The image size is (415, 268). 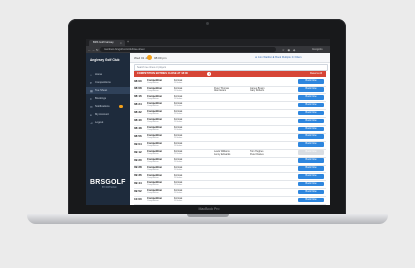 I want to click on tee-time: 08:24, so click(x=138, y=104).